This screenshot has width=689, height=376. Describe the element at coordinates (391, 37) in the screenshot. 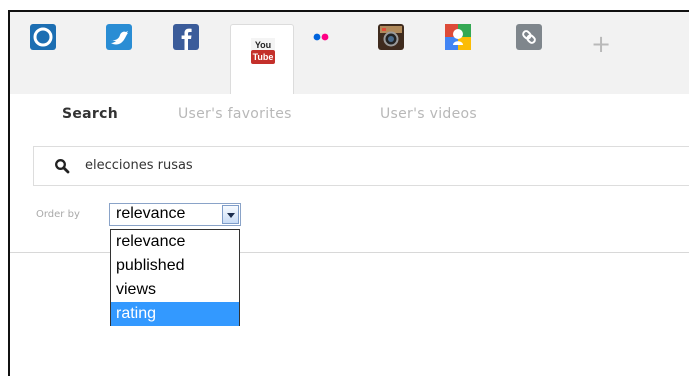

I see `instagram-icon` at that location.